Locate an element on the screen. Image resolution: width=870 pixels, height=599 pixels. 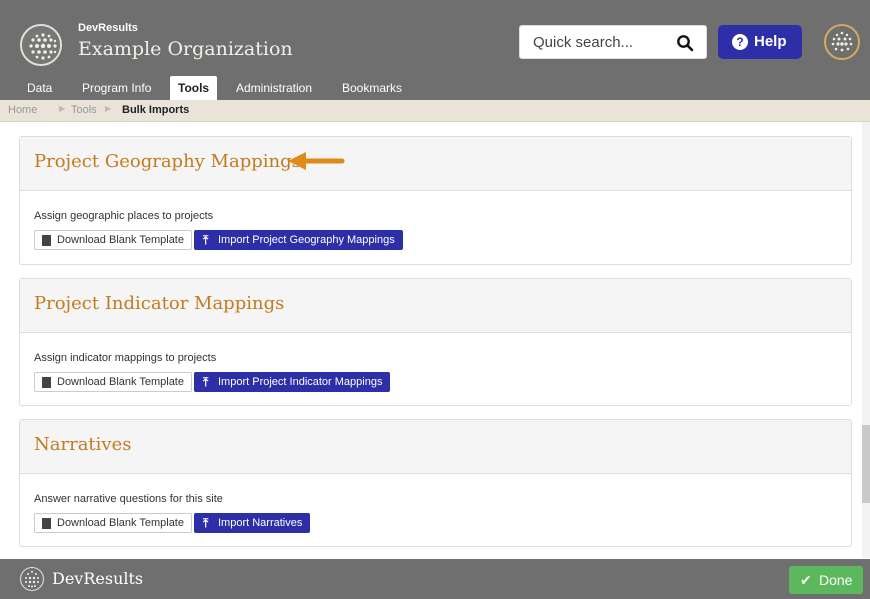
section-description: Answer narrative questions for this site is located at coordinates (128, 499).